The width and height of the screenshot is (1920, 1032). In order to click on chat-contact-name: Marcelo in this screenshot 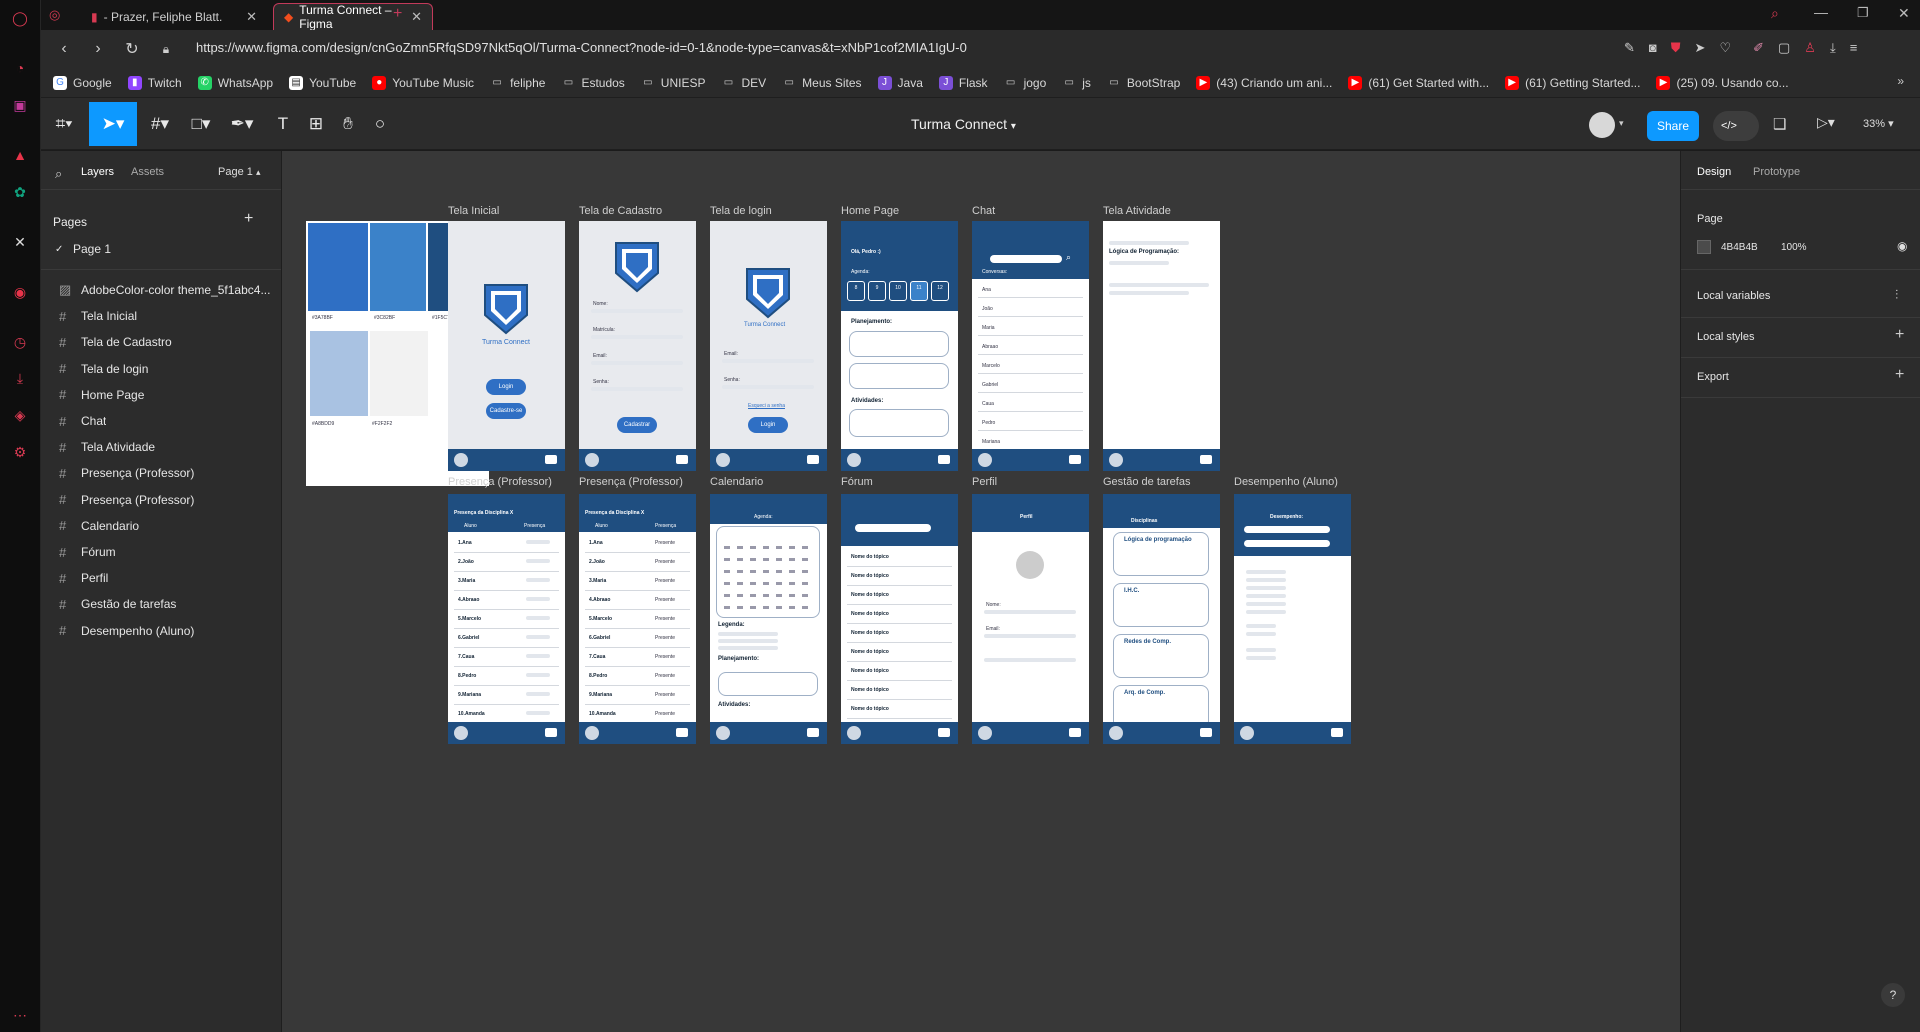, I will do `click(991, 366)`.